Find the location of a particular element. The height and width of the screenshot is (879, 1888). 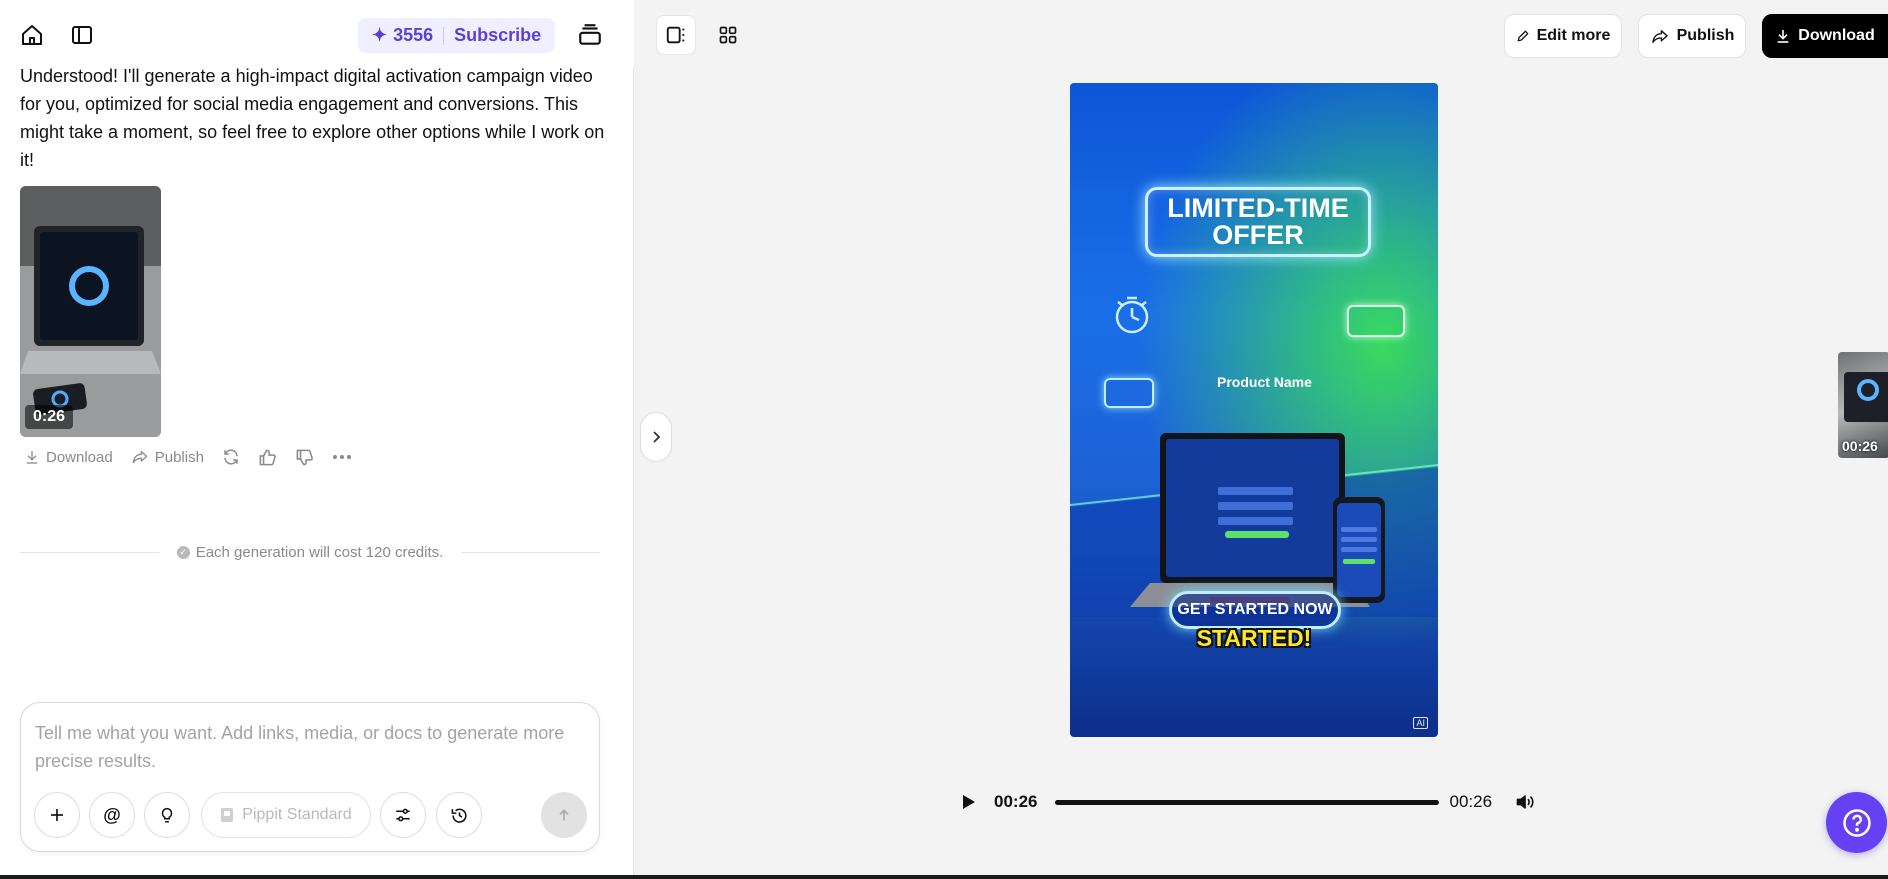

publish-button: Publish is located at coordinates (1692, 36).